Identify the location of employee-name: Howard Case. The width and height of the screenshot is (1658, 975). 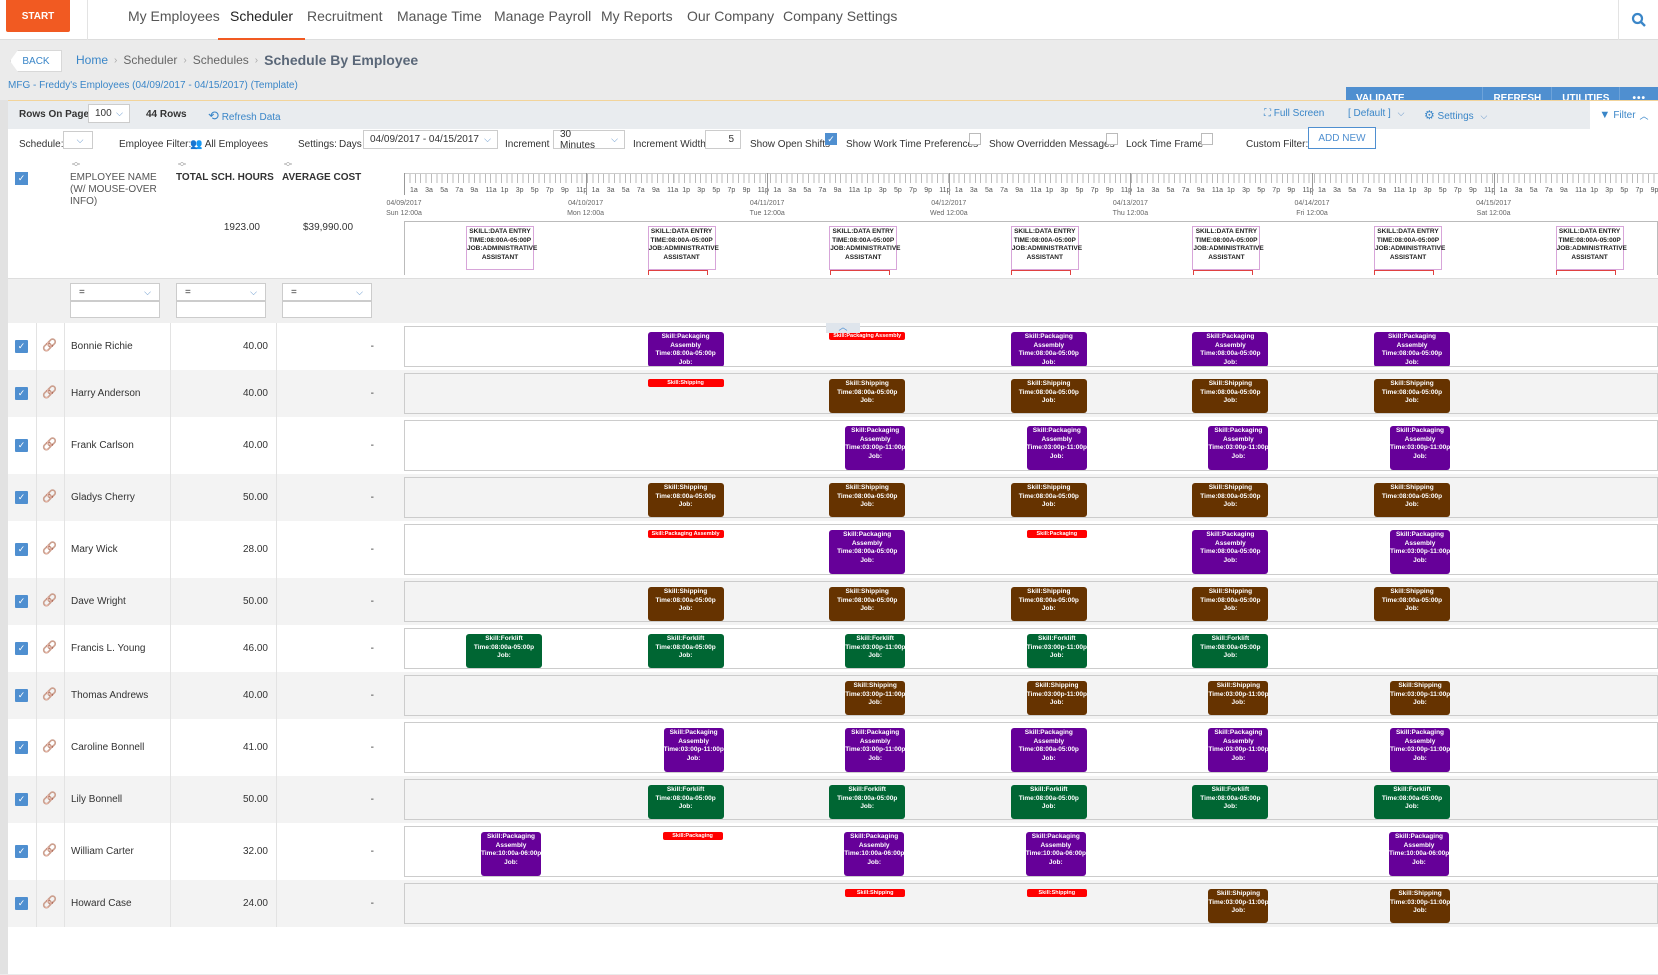
(101, 903).